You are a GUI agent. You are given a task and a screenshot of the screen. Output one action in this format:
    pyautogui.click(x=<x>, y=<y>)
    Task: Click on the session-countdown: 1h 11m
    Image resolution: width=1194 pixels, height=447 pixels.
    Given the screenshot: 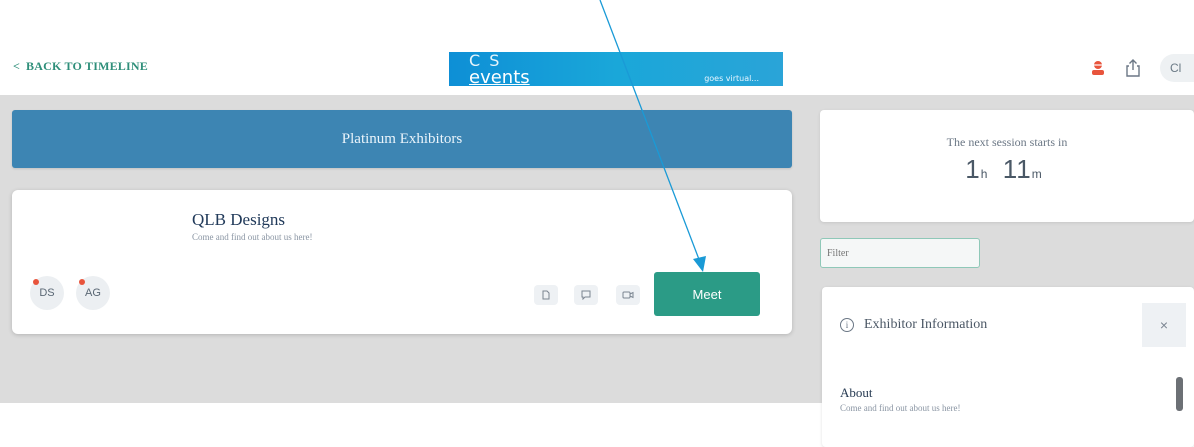 What is the action you would take?
    pyautogui.click(x=1007, y=169)
    